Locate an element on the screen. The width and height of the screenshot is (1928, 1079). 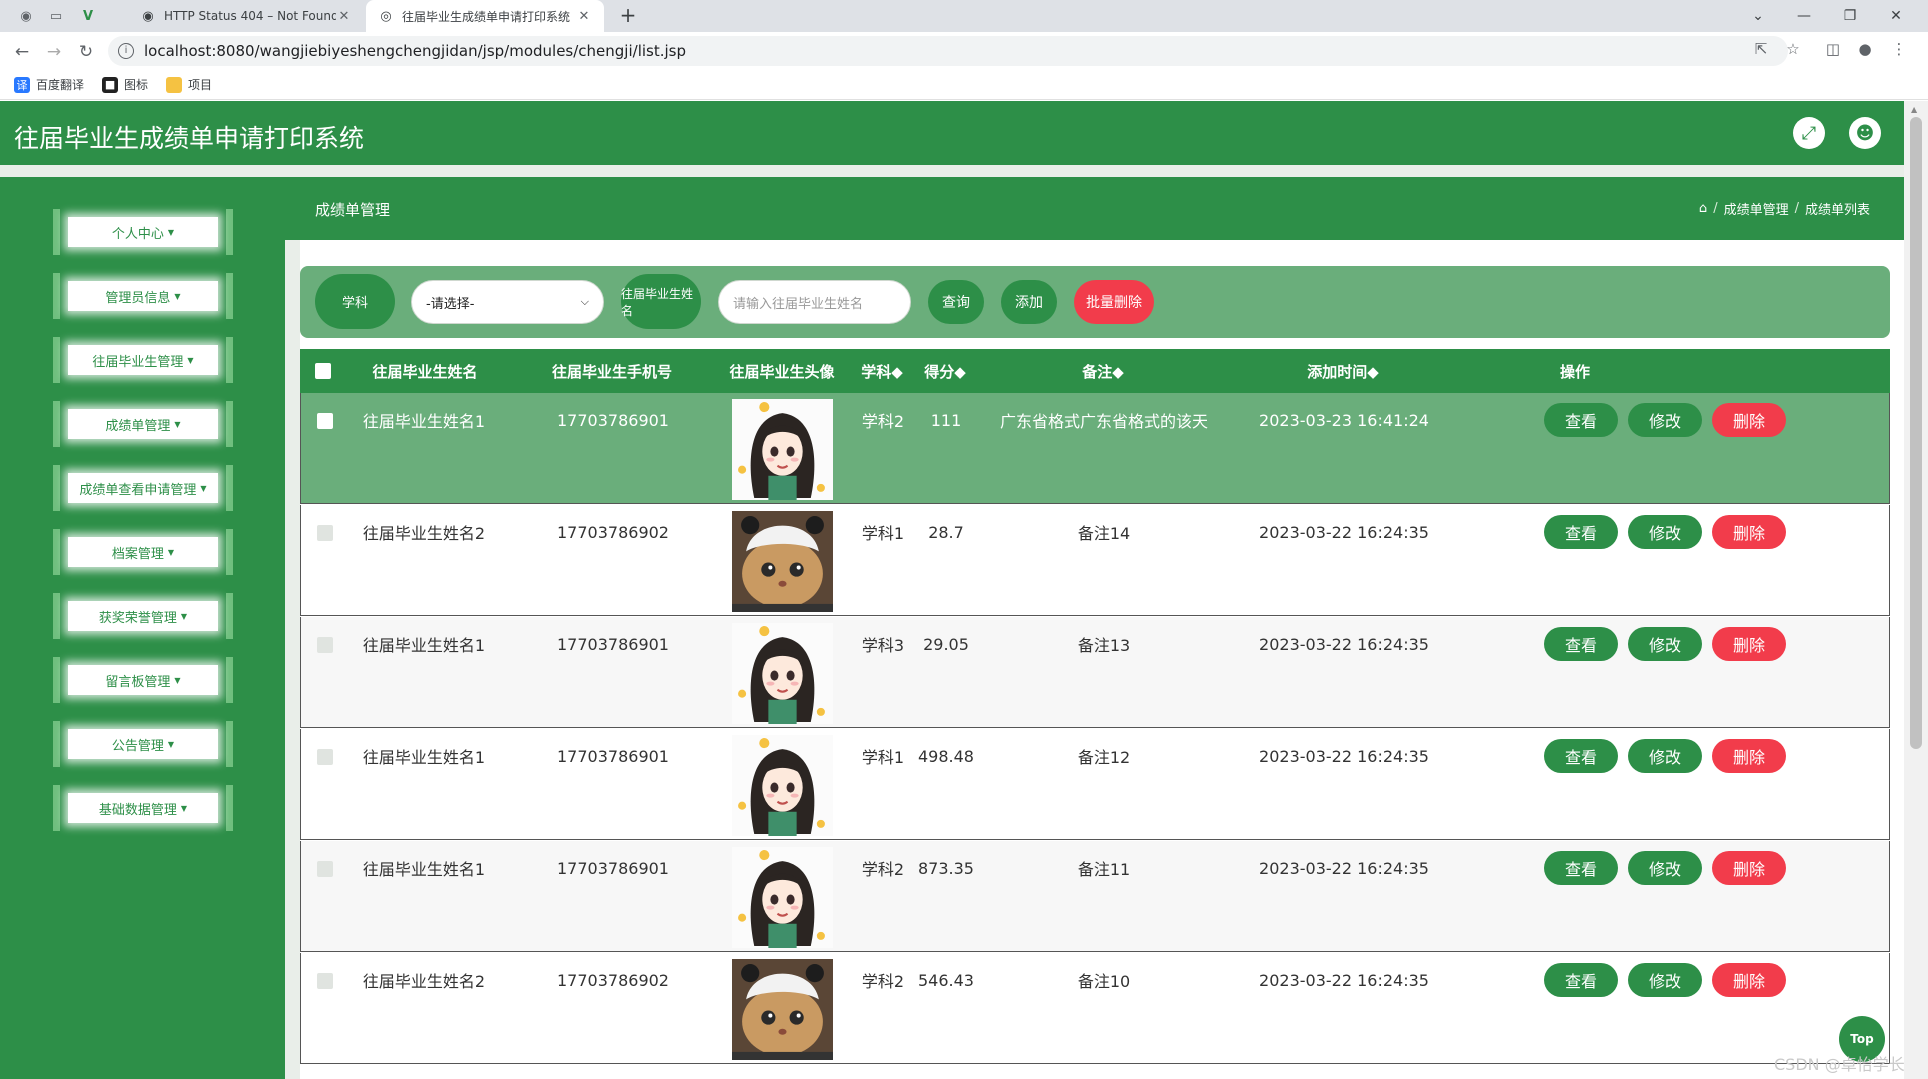
vue-tab-icon: V is located at coordinates (88, 16).